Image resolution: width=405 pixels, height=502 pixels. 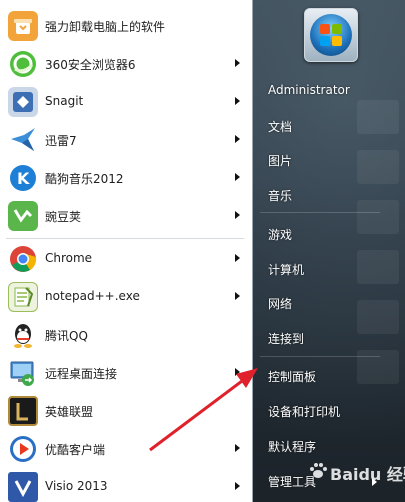 I want to click on right-item-computer: 计算机, so click(x=286, y=269).